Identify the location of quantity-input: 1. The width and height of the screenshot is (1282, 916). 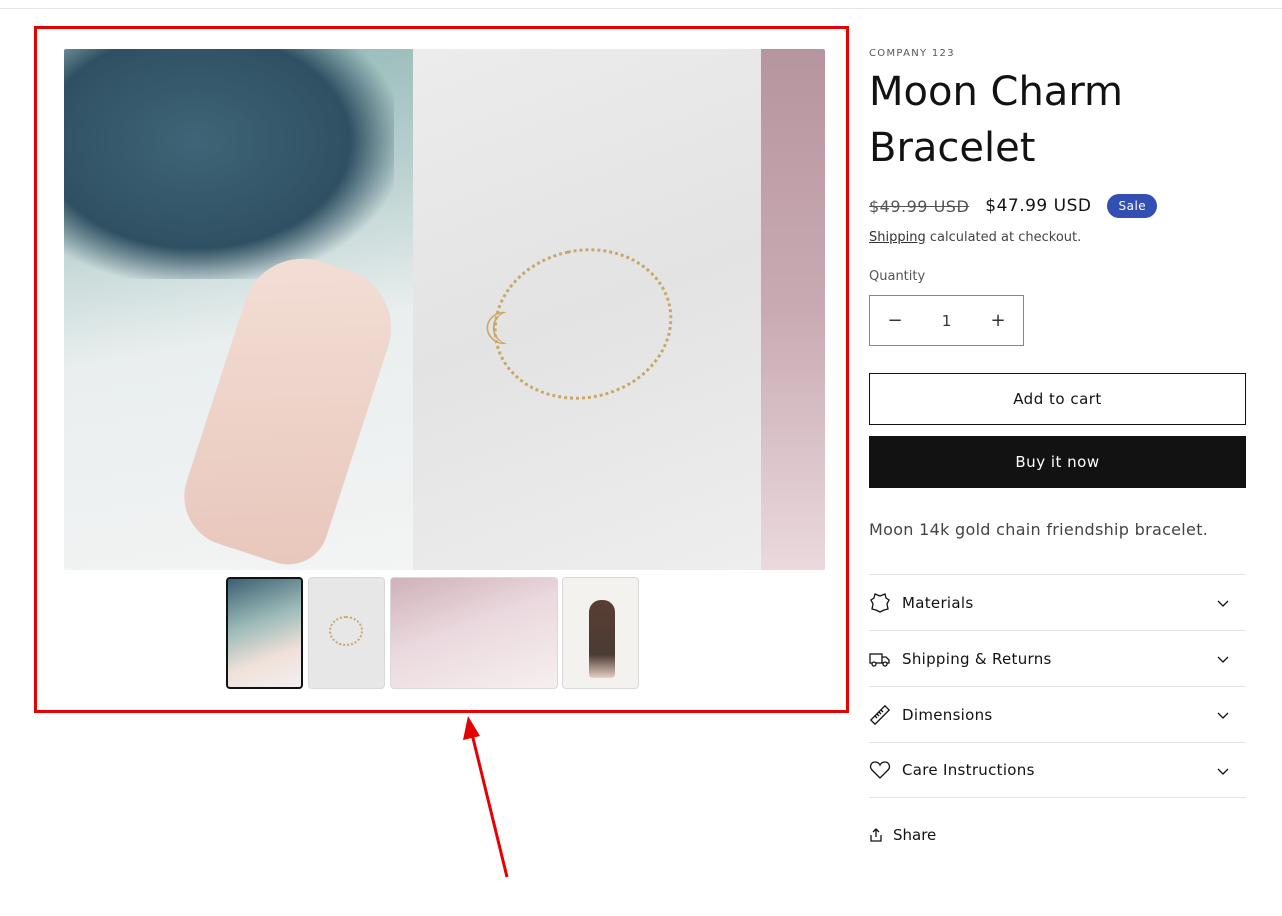
(947, 321).